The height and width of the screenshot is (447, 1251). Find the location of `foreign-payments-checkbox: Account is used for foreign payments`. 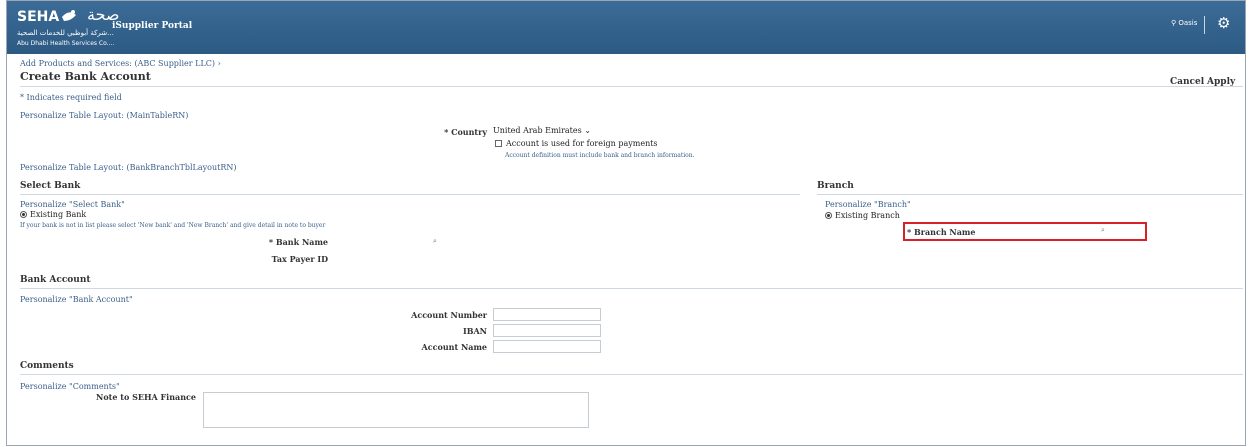

foreign-payments-checkbox: Account is used for foreign payments is located at coordinates (576, 143).